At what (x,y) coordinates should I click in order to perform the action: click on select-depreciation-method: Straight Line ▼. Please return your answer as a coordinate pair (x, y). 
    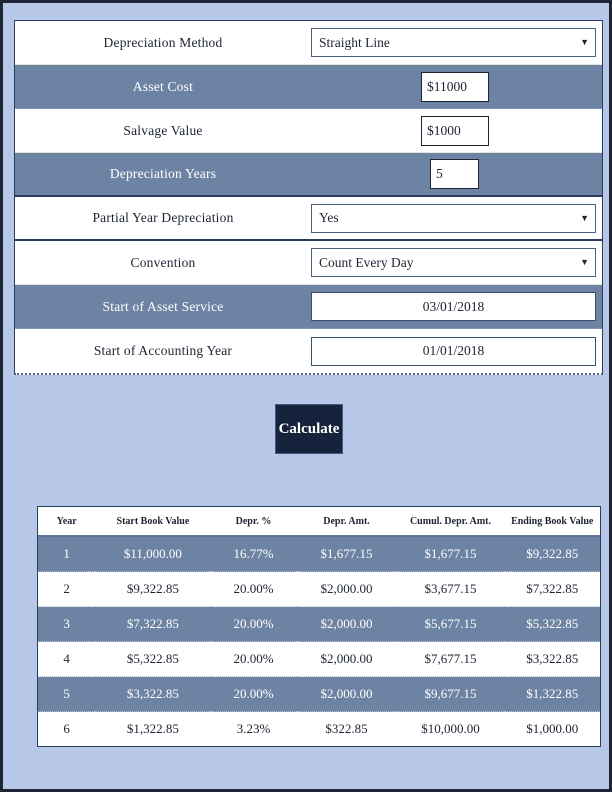
    Looking at the image, I should click on (453, 42).